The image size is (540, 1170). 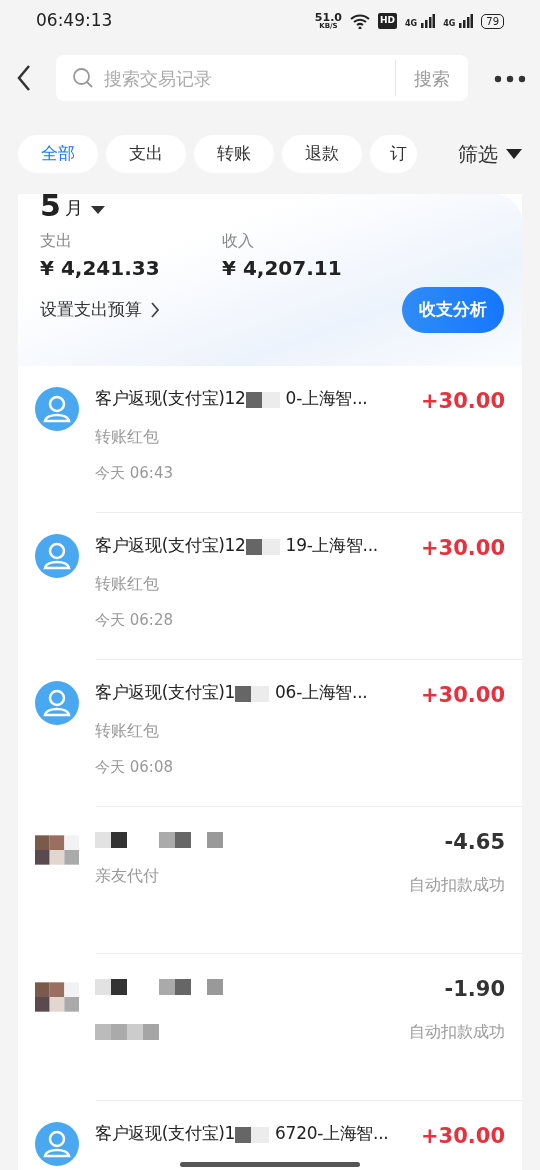 I want to click on month-number: 5, so click(x=50, y=206).